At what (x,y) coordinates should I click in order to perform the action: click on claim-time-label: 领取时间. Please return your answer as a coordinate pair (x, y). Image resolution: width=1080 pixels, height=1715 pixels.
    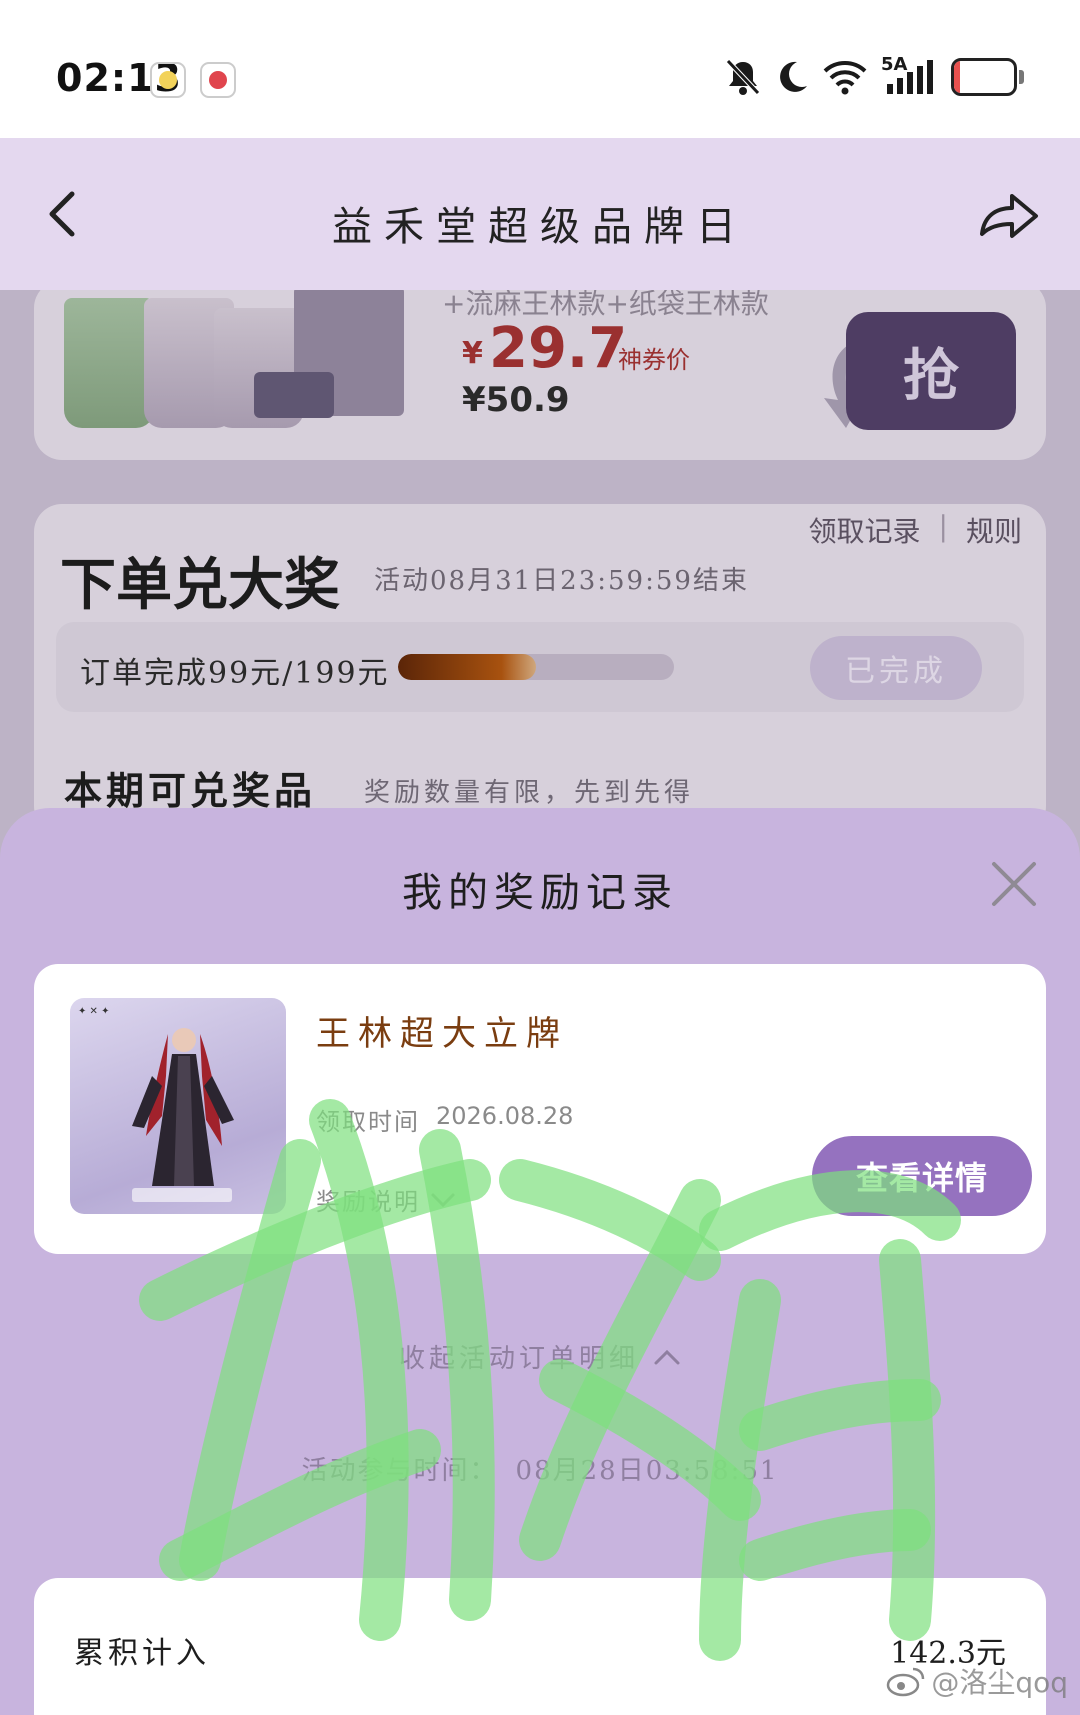
    Looking at the image, I should click on (368, 1122).